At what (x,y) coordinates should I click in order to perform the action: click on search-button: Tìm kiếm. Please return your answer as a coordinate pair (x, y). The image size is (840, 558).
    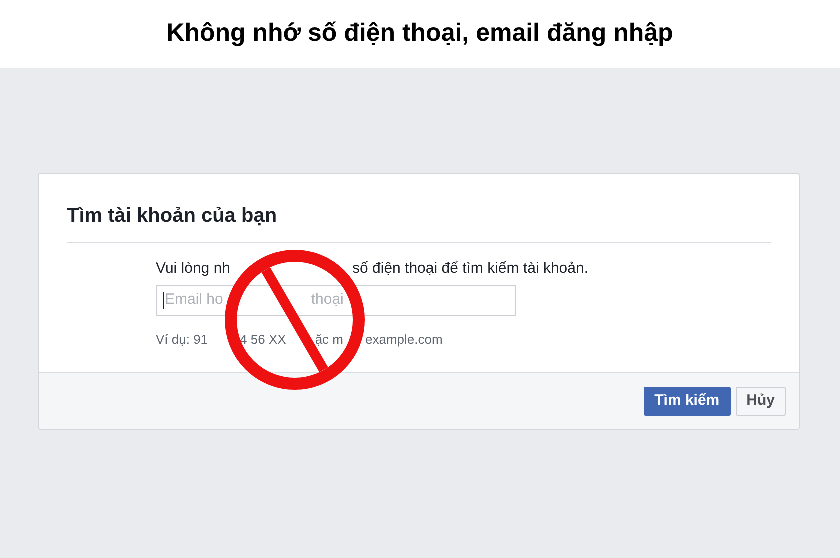
    Looking at the image, I should click on (687, 401).